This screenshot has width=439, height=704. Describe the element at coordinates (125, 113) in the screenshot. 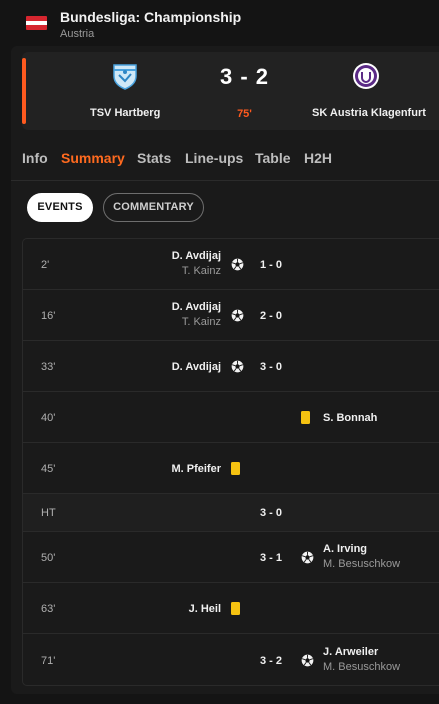

I see `home-team-name: TSV Hartberg` at that location.